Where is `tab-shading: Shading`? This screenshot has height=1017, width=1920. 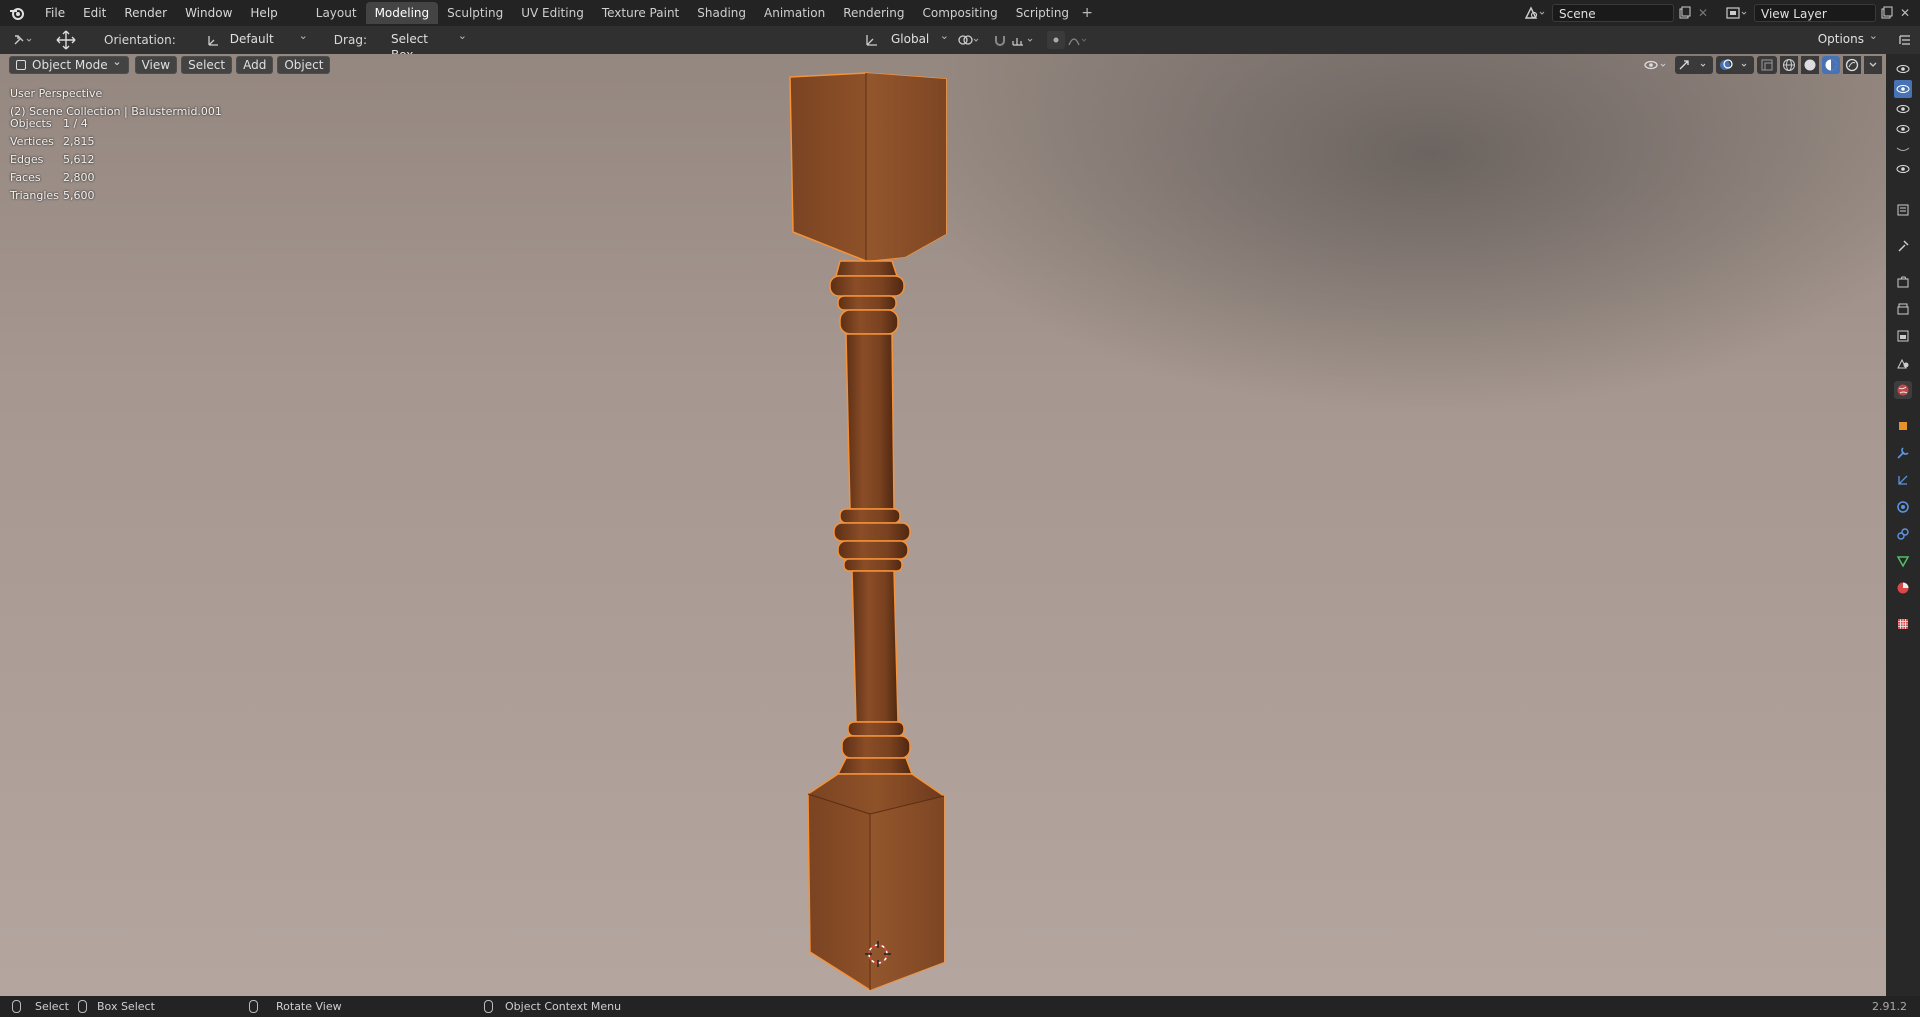 tab-shading: Shading is located at coordinates (721, 13).